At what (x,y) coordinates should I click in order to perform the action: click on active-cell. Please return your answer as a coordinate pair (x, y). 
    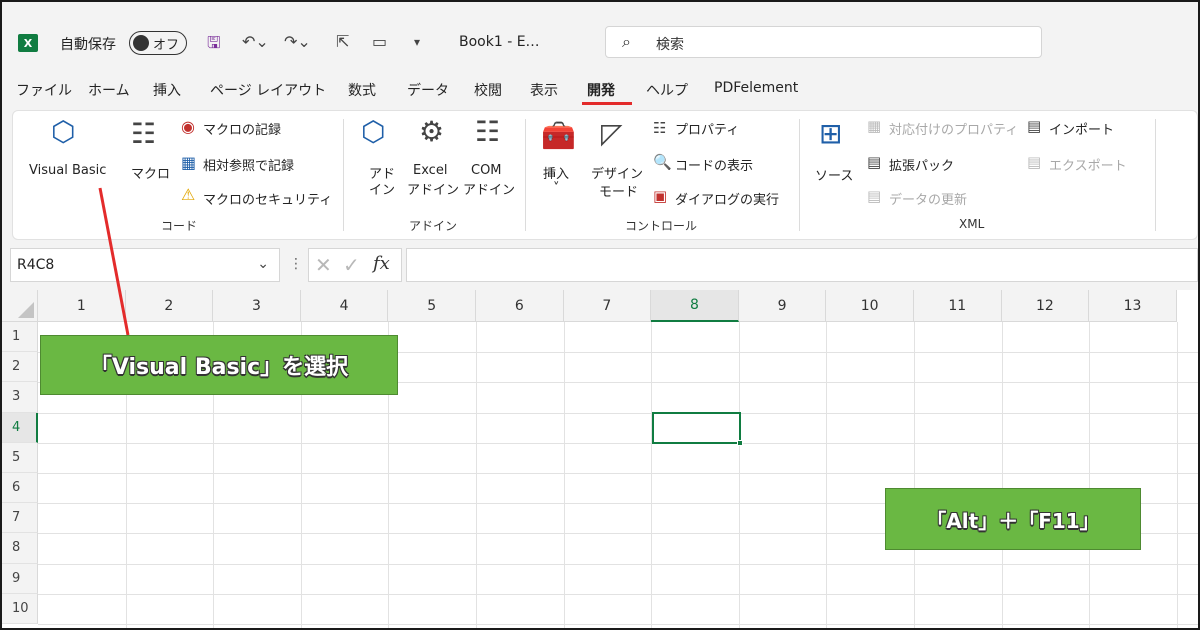
    Looking at the image, I should click on (696, 428).